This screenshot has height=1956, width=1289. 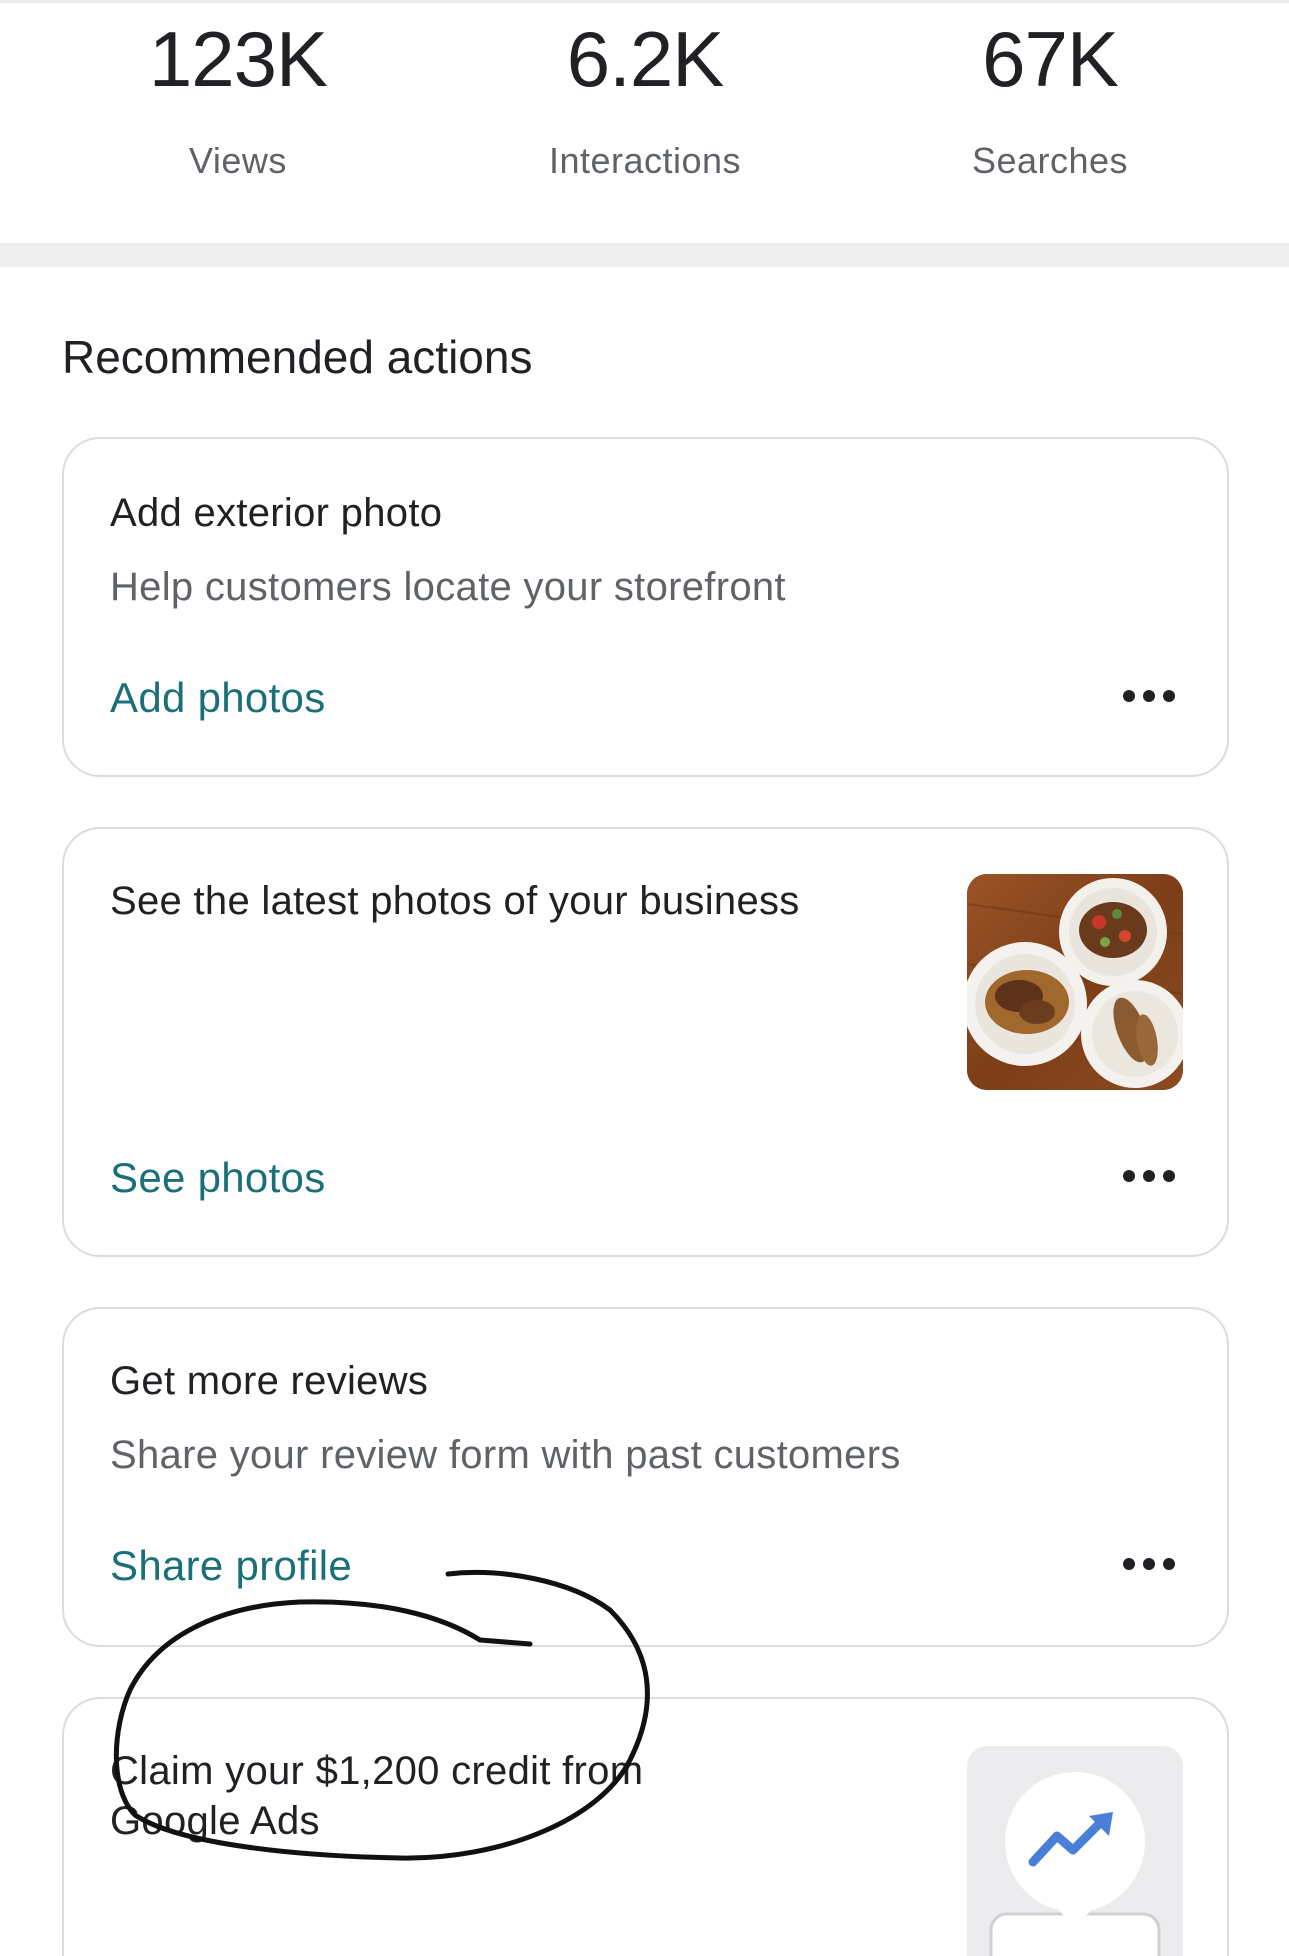 What do you see at coordinates (645, 59) in the screenshot?
I see `stat-interactions-value: 6.2K` at bounding box center [645, 59].